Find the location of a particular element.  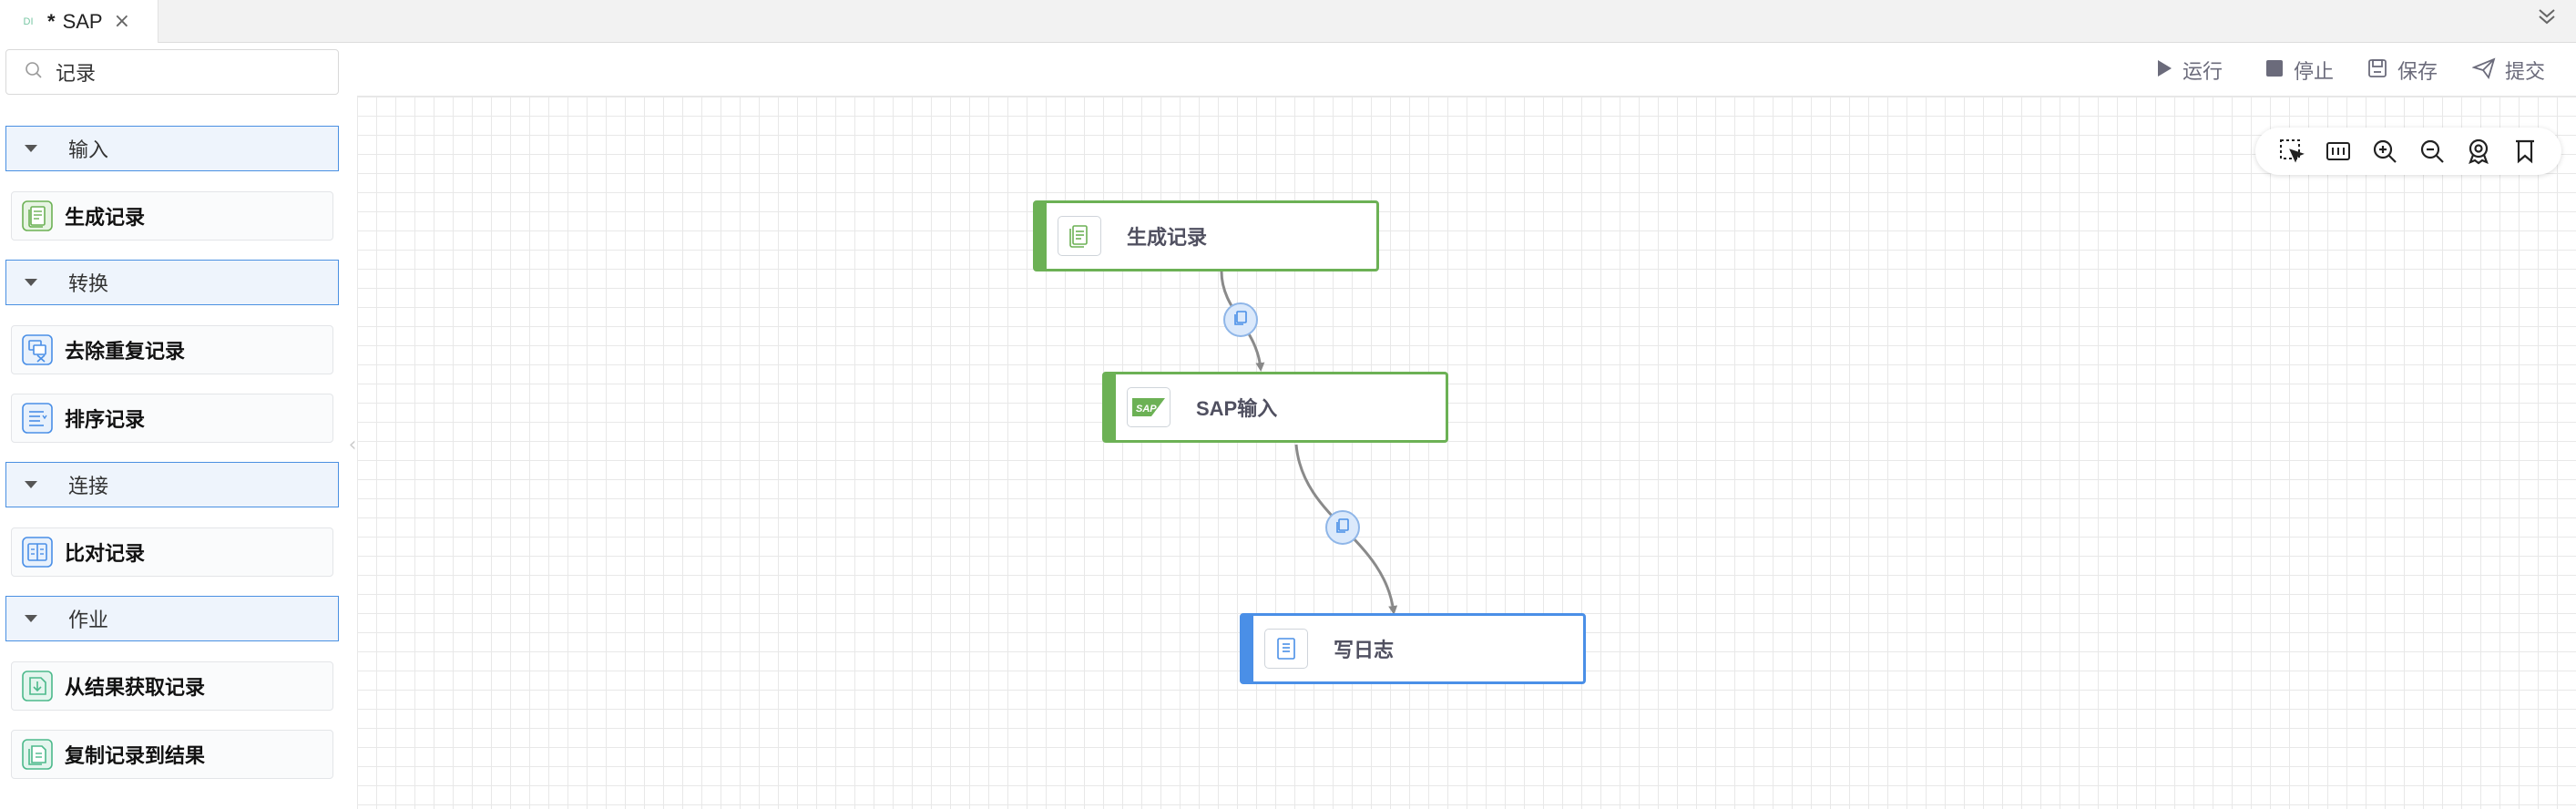

double-chevron-down-icon is located at coordinates (2547, 18).